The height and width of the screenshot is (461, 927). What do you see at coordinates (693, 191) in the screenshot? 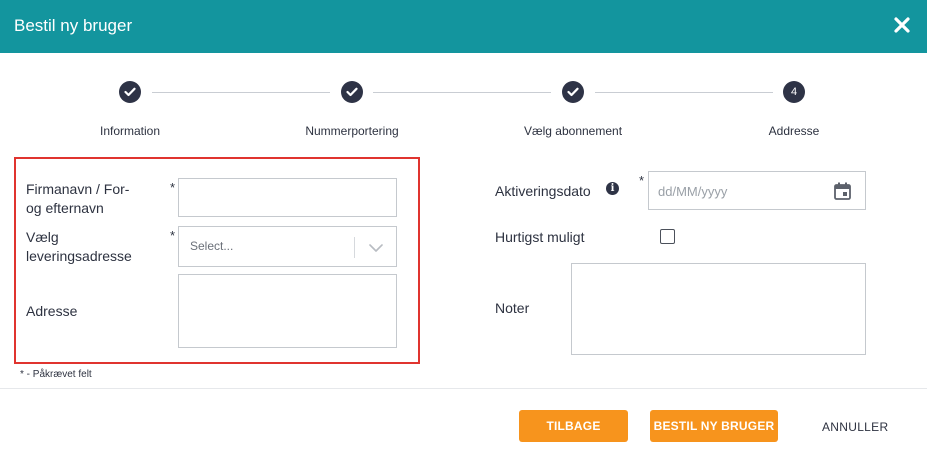
I see `date-placeholder: dd/MM/yyyy` at bounding box center [693, 191].